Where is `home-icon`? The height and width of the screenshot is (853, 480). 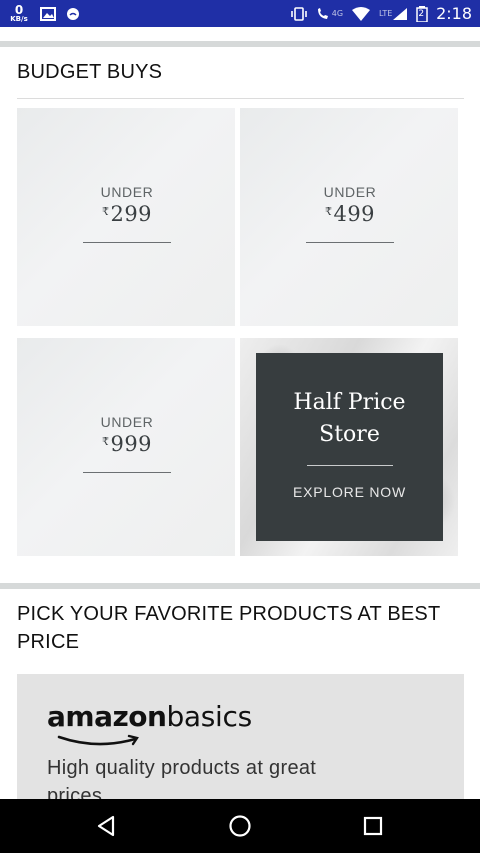
home-icon is located at coordinates (240, 826).